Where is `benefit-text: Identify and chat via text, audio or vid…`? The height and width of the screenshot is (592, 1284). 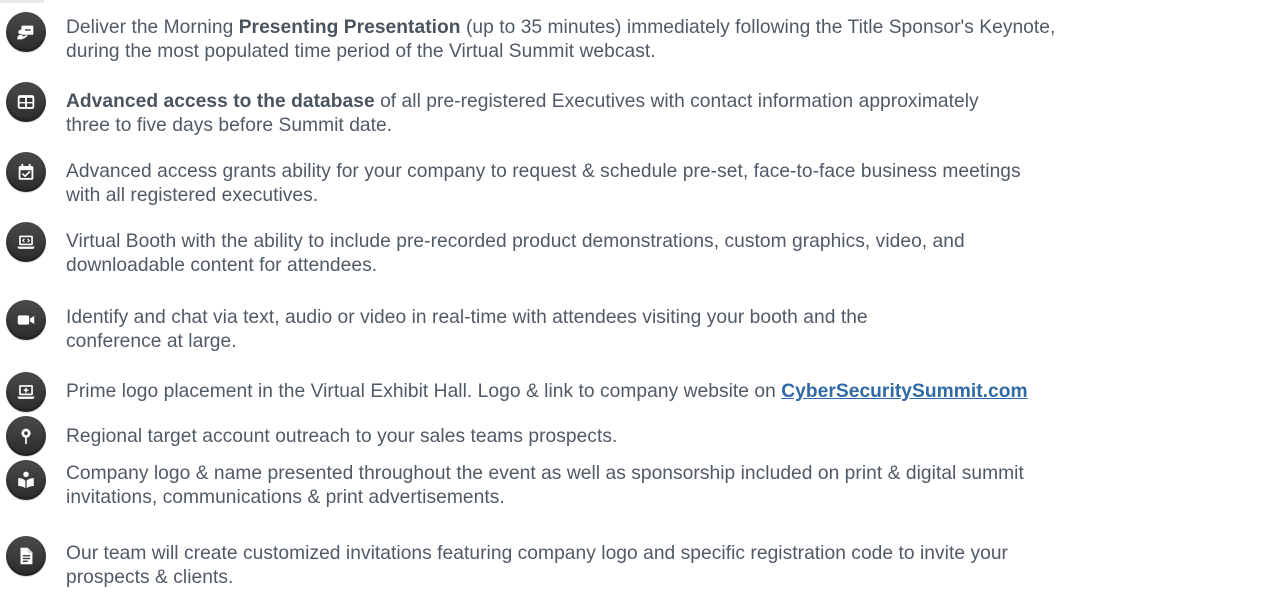 benefit-text: Identify and chat via text, audio or vid… is located at coordinates (672, 330).